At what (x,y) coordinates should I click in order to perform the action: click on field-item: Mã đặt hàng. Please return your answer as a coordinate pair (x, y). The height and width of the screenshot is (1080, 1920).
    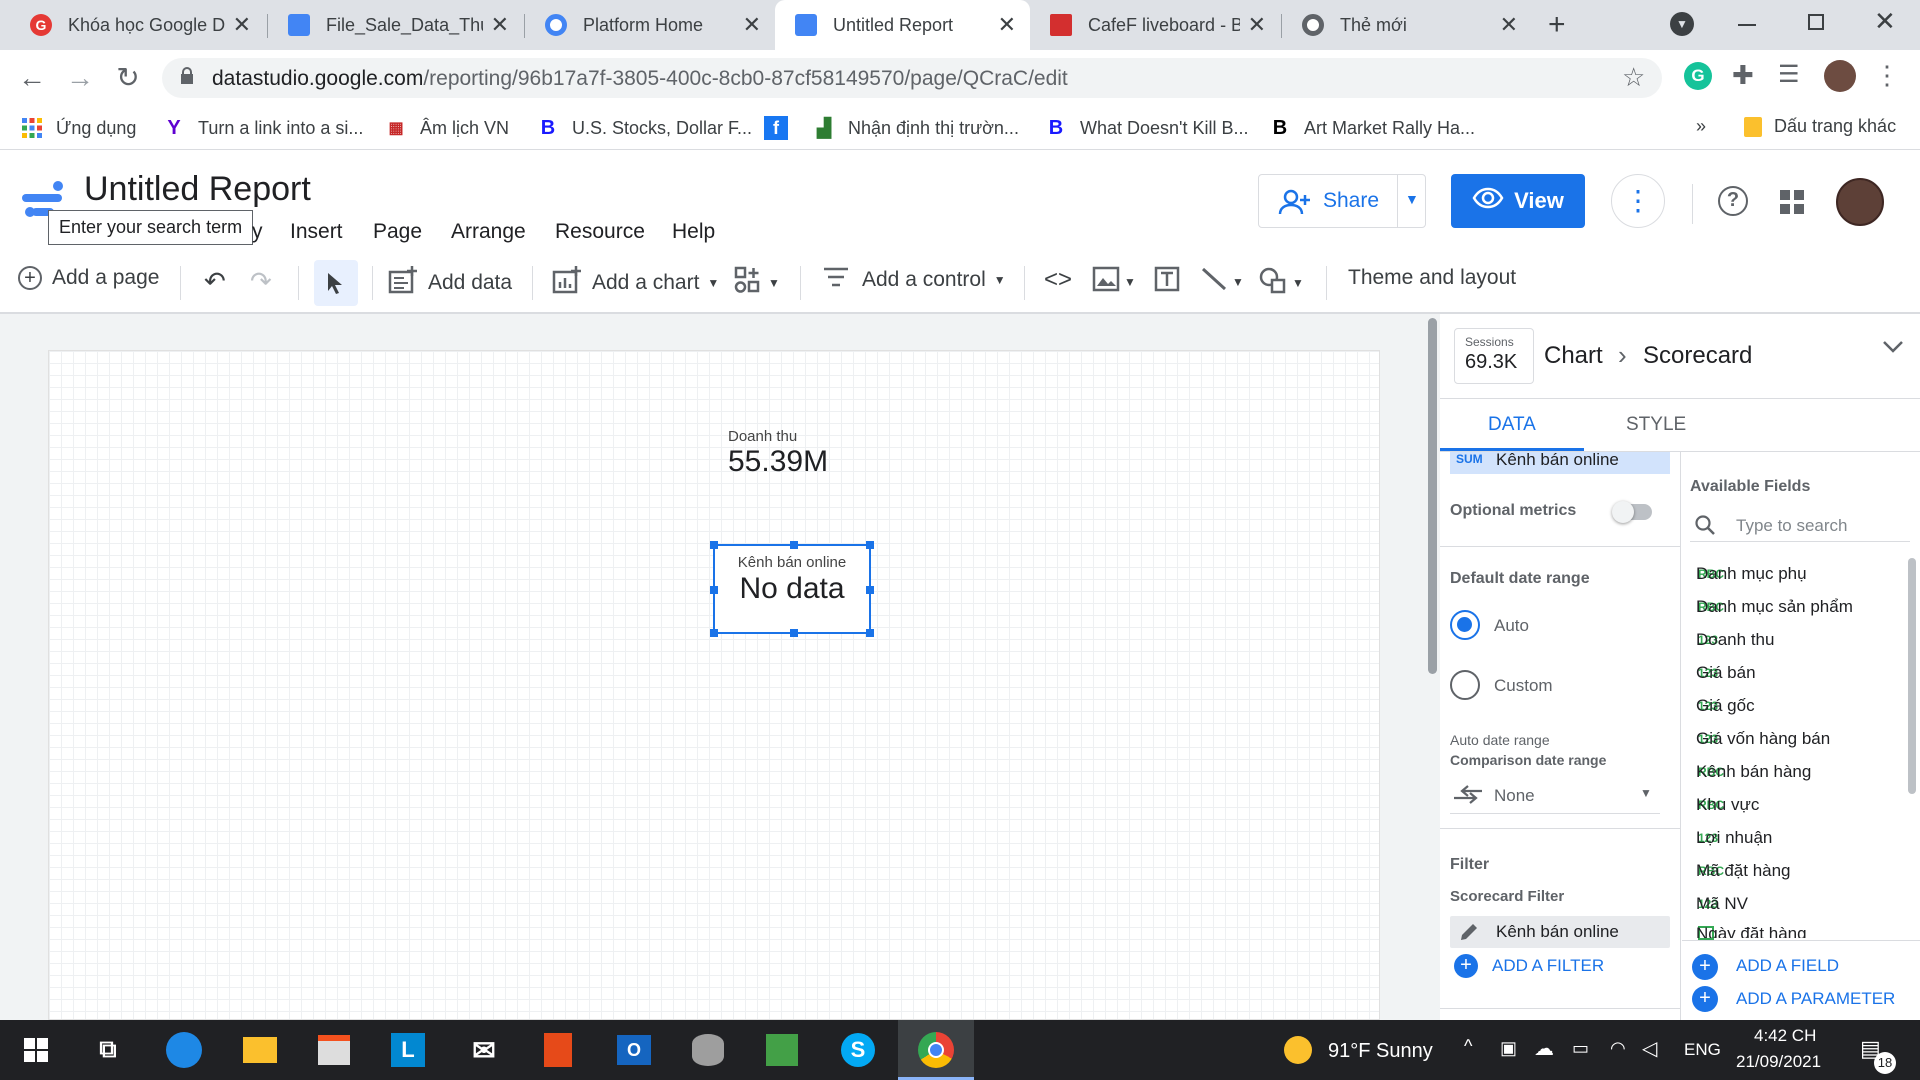
    Looking at the image, I should click on (1743, 871).